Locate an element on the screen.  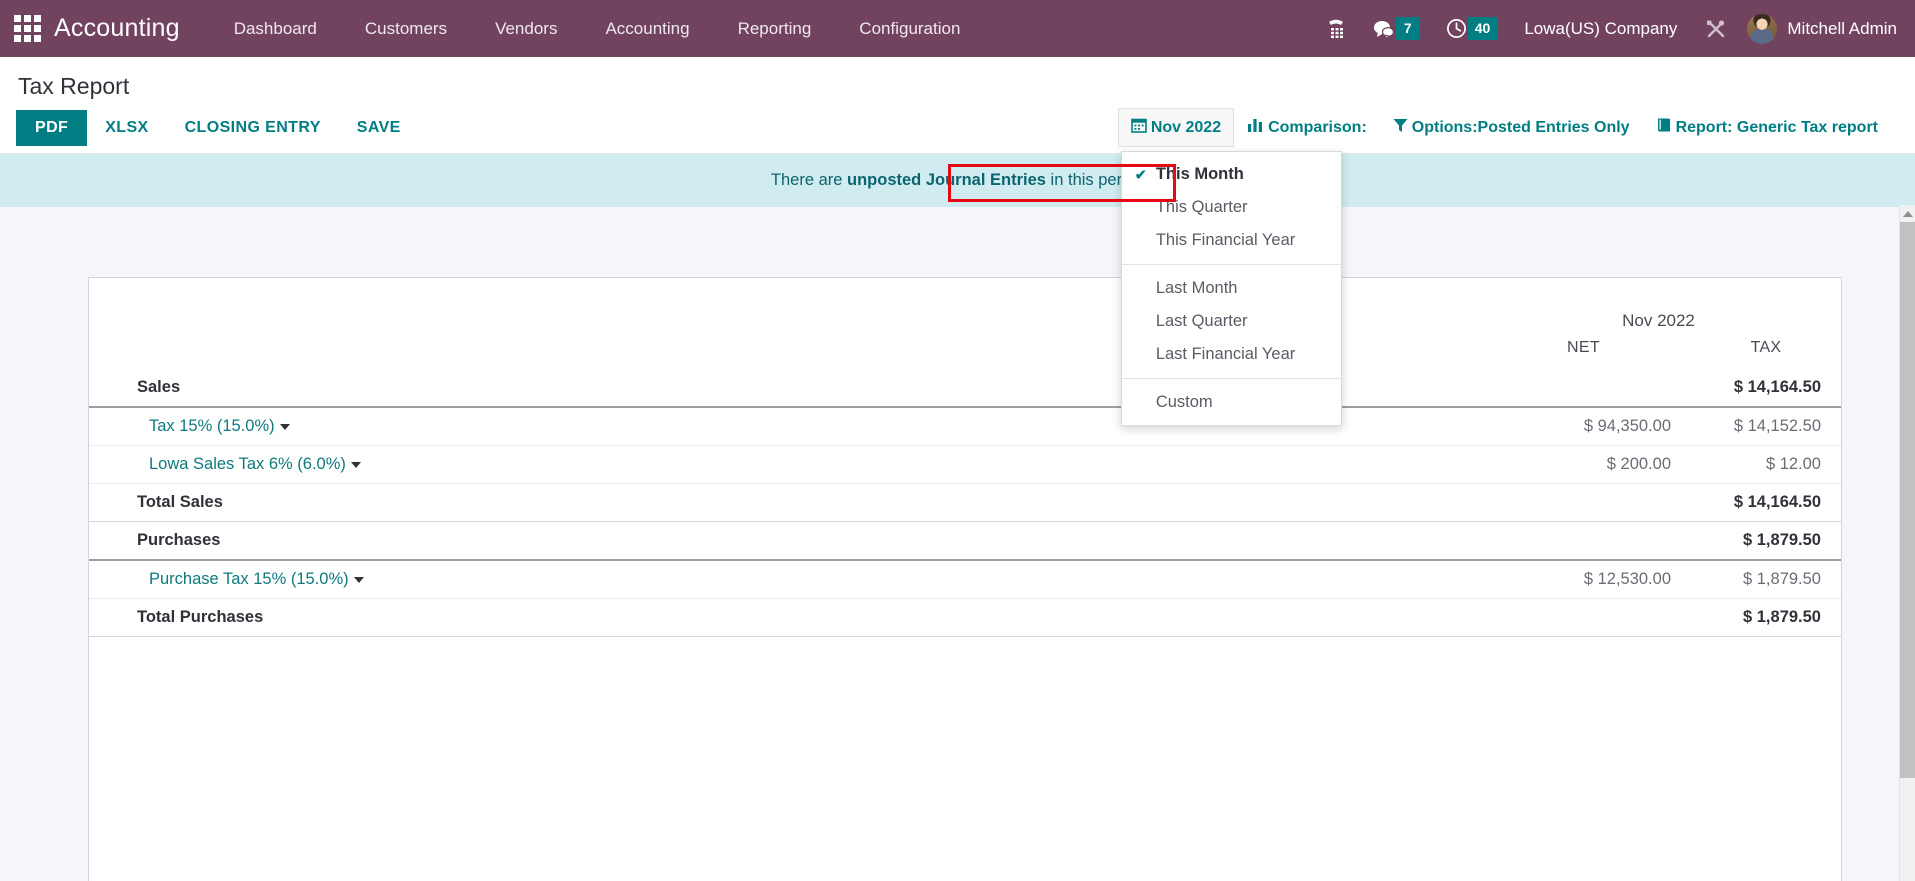
table-column-header-row: NET TAX is located at coordinates (965, 353).